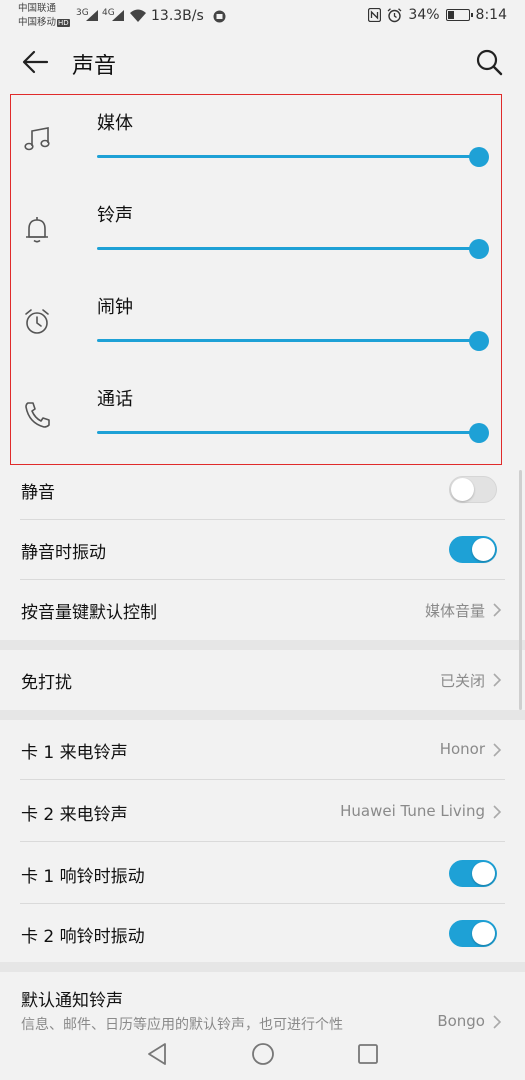  What do you see at coordinates (63, 23) in the screenshot?
I see `hd-badge: HD` at bounding box center [63, 23].